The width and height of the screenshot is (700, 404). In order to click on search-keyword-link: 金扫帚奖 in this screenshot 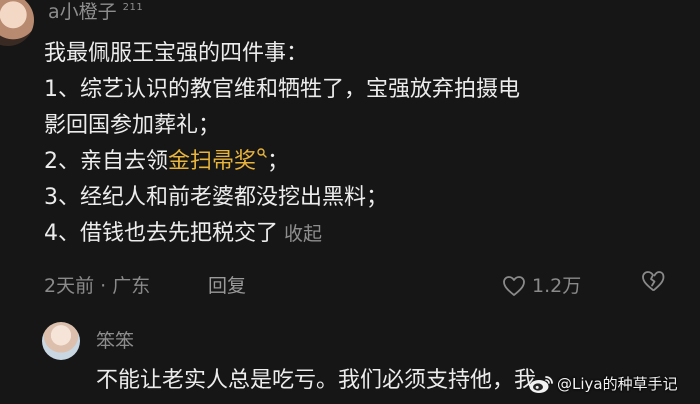, I will do `click(217, 161)`.